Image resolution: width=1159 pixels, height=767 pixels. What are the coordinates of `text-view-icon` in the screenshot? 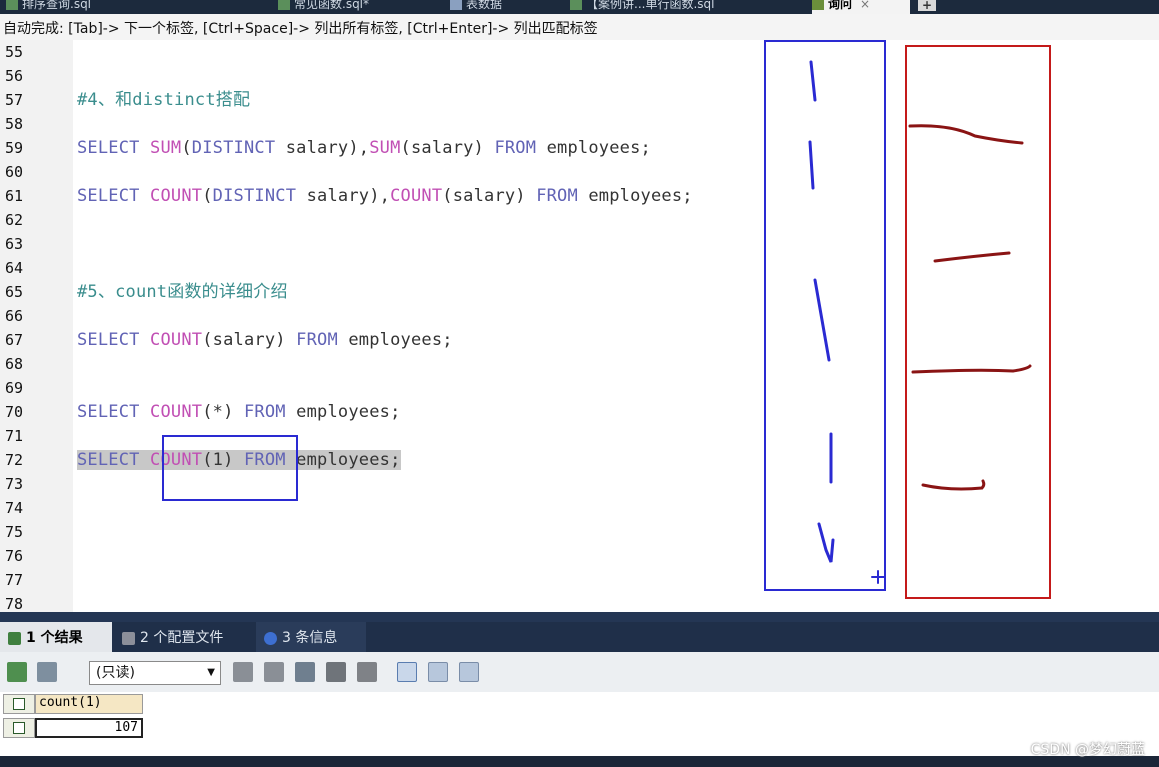 It's located at (469, 672).